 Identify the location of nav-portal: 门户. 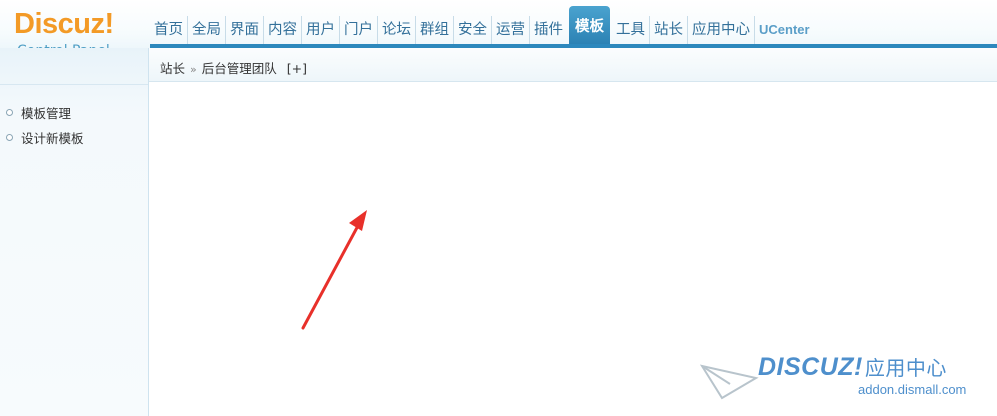
(358, 30).